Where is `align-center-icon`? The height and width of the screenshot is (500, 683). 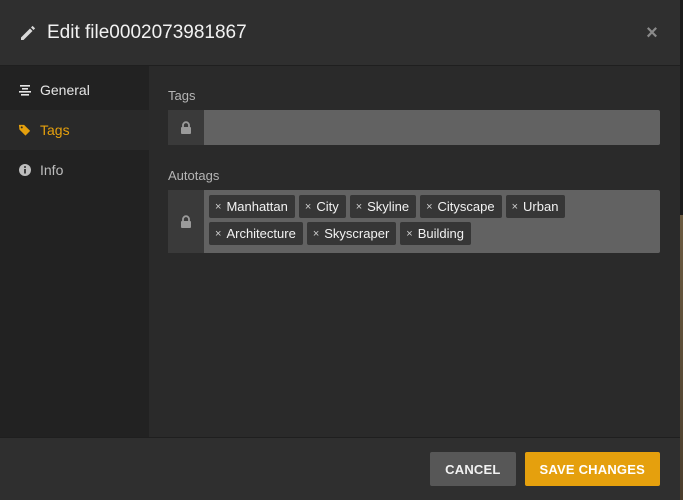 align-center-icon is located at coordinates (25, 90).